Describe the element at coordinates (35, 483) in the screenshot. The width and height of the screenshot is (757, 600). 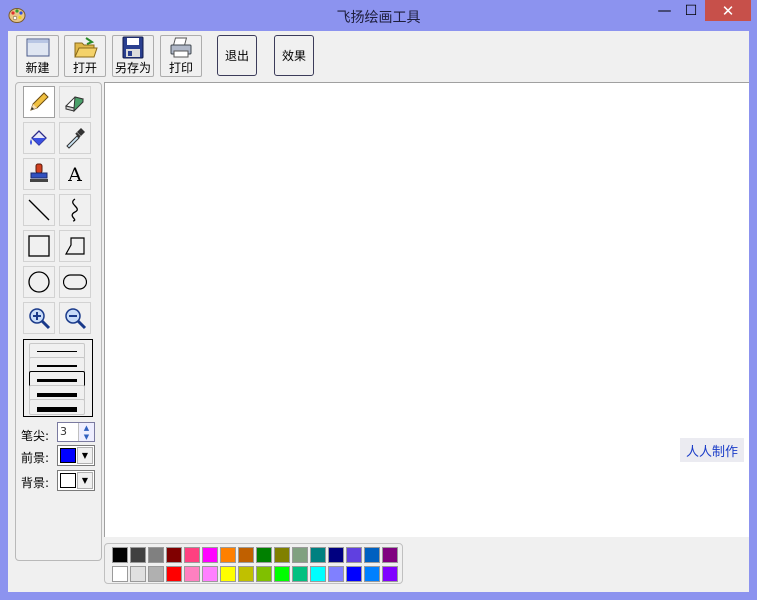
I see `background-label: 背景:` at that location.